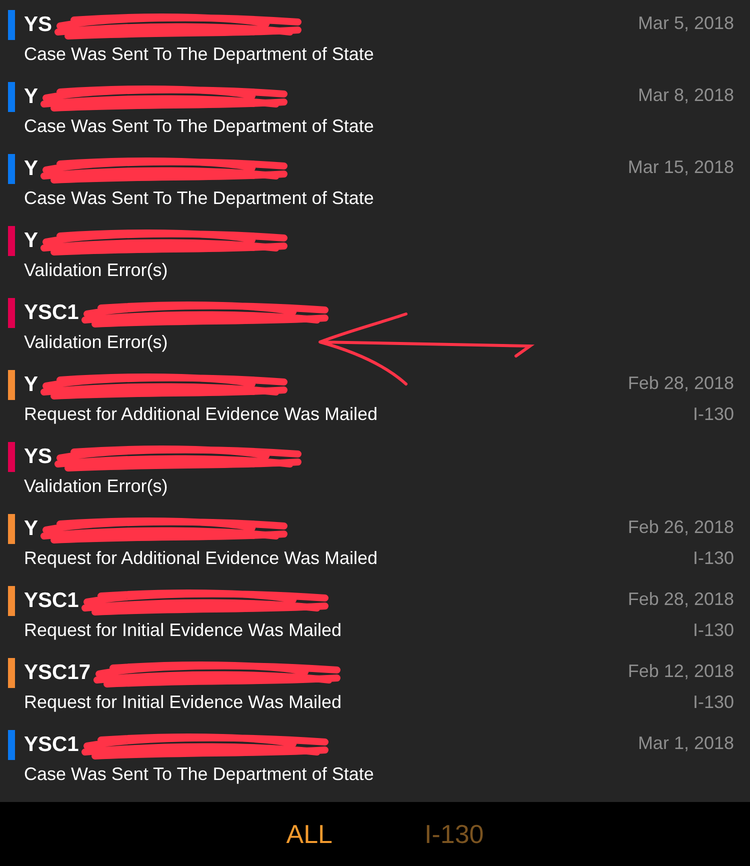 Image resolution: width=750 pixels, height=866 pixels. I want to click on case-number: YSC17, so click(57, 673).